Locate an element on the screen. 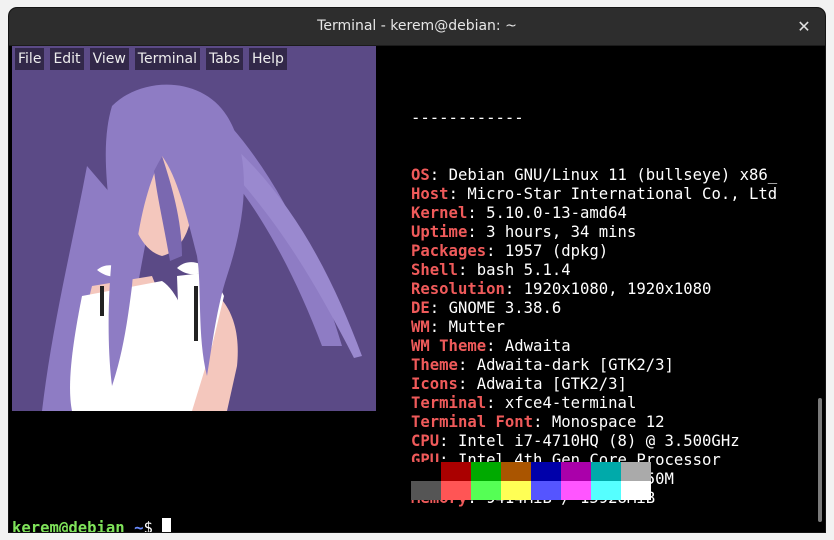  info-key: WM Theme is located at coordinates (449, 346).